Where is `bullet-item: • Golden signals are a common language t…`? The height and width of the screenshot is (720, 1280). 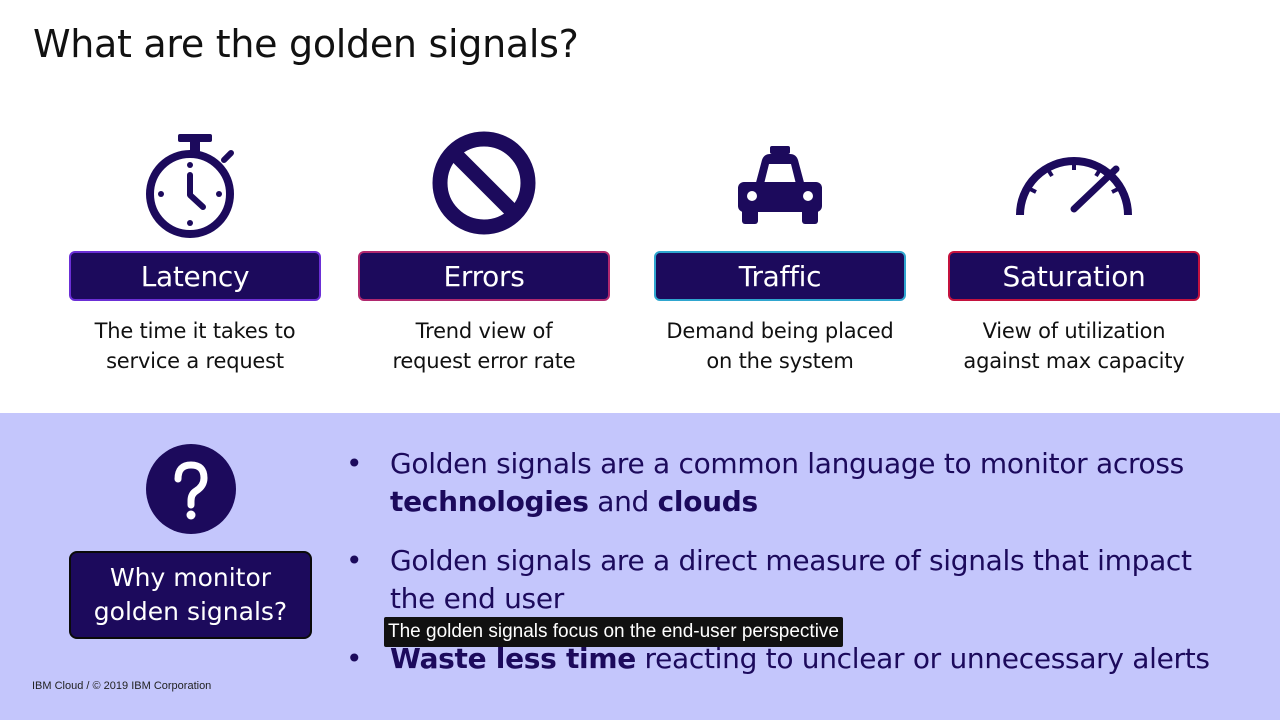 bullet-item: • Golden signals are a common language t… is located at coordinates (804, 483).